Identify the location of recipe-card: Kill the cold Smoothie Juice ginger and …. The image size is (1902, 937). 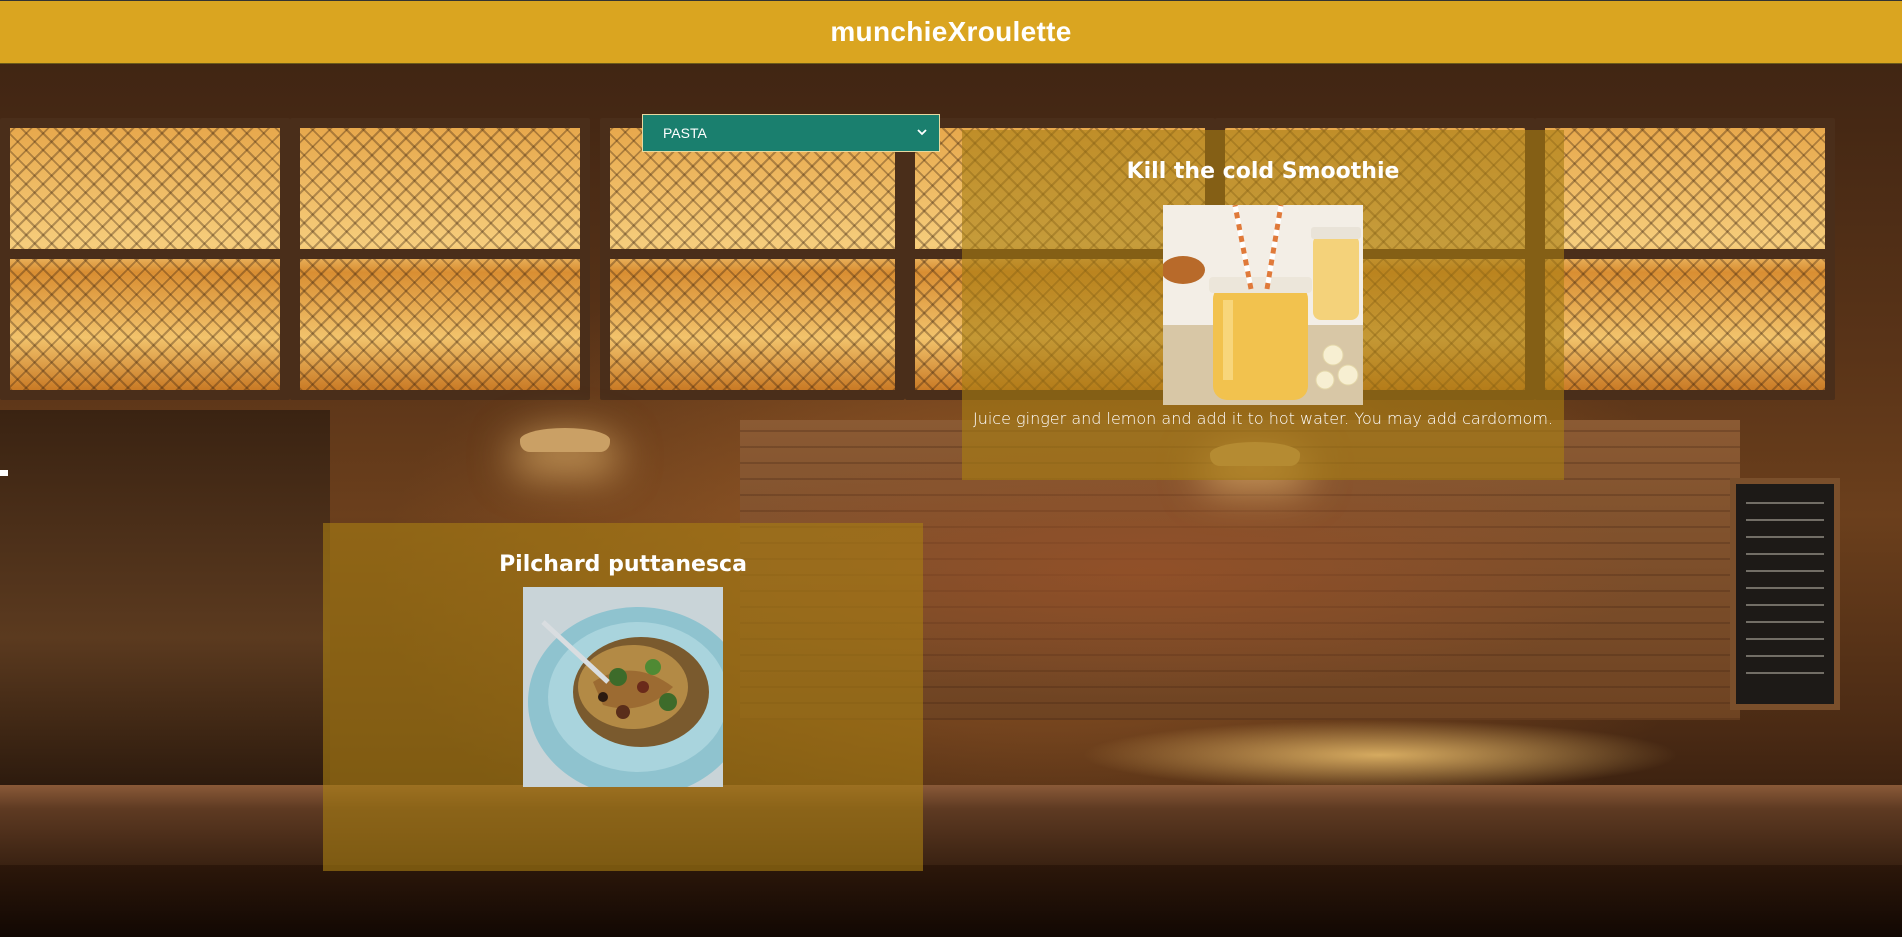
(1263, 305).